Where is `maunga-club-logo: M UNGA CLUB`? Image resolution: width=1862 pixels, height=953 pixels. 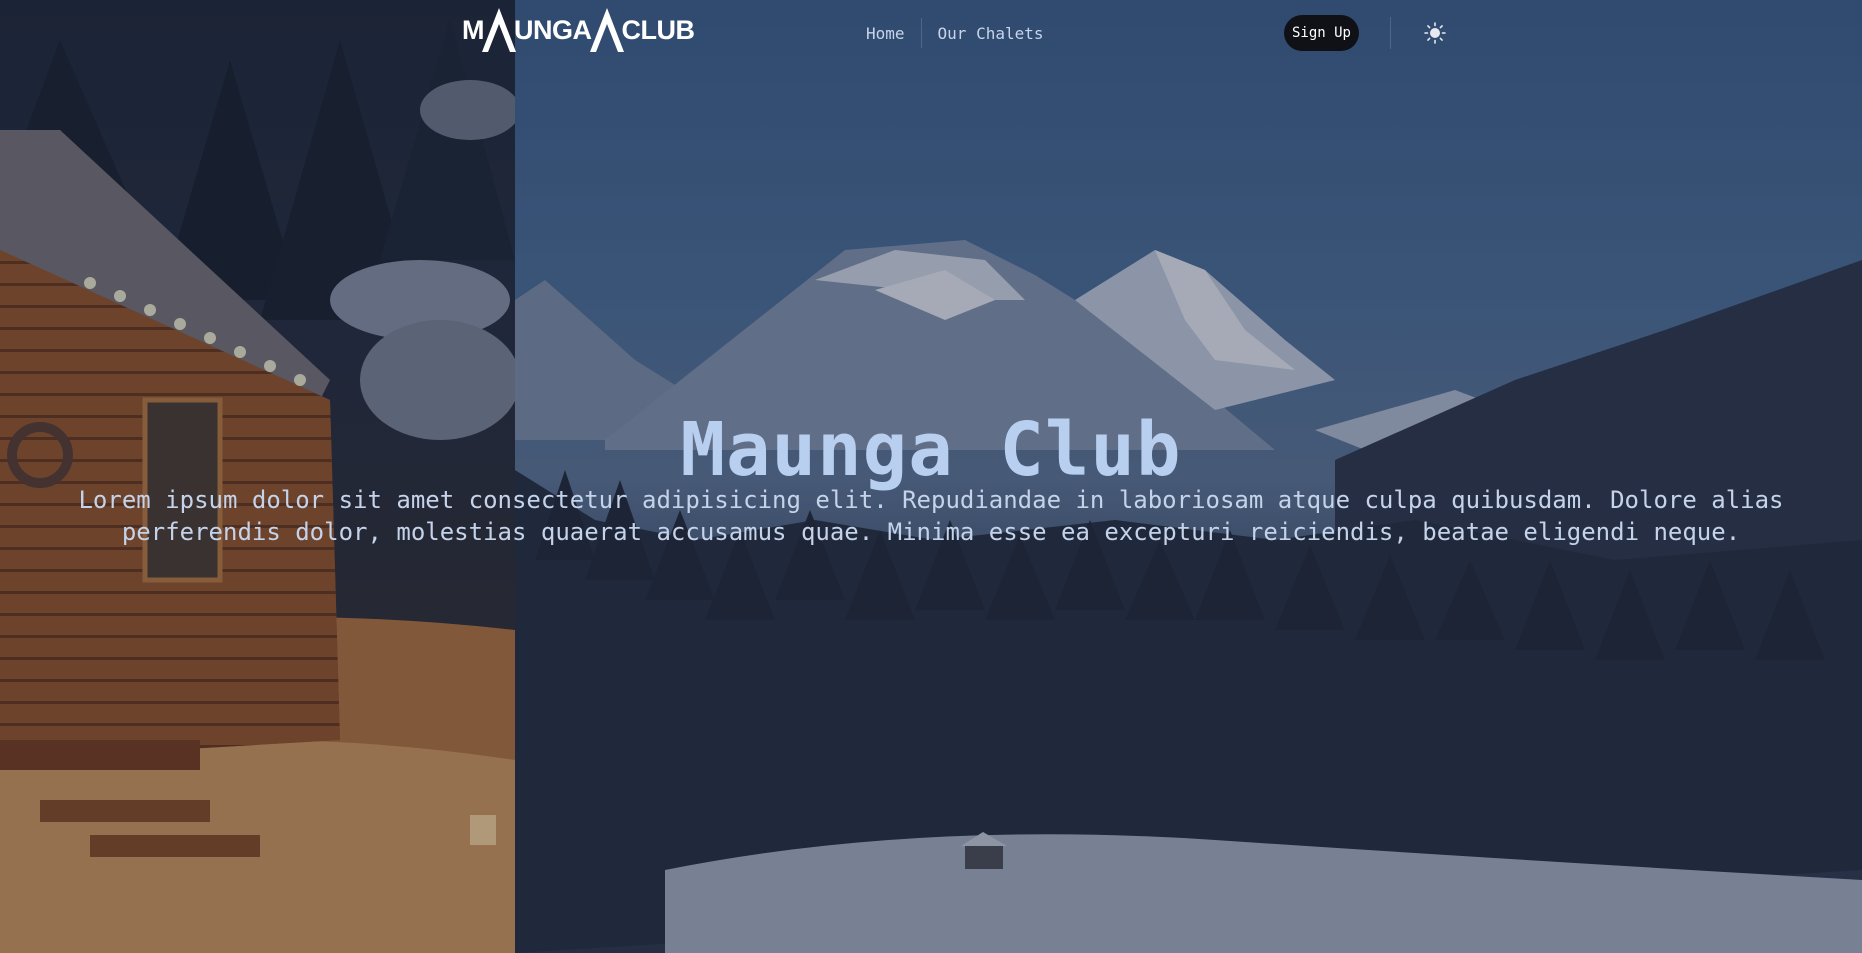
maunga-club-logo: M UNGA CLUB is located at coordinates (578, 30).